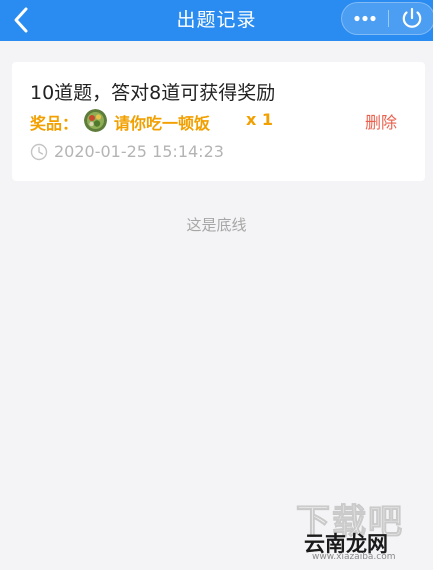  What do you see at coordinates (153, 93) in the screenshot?
I see `record-title: 10道题，答对8道可获得奖励` at bounding box center [153, 93].